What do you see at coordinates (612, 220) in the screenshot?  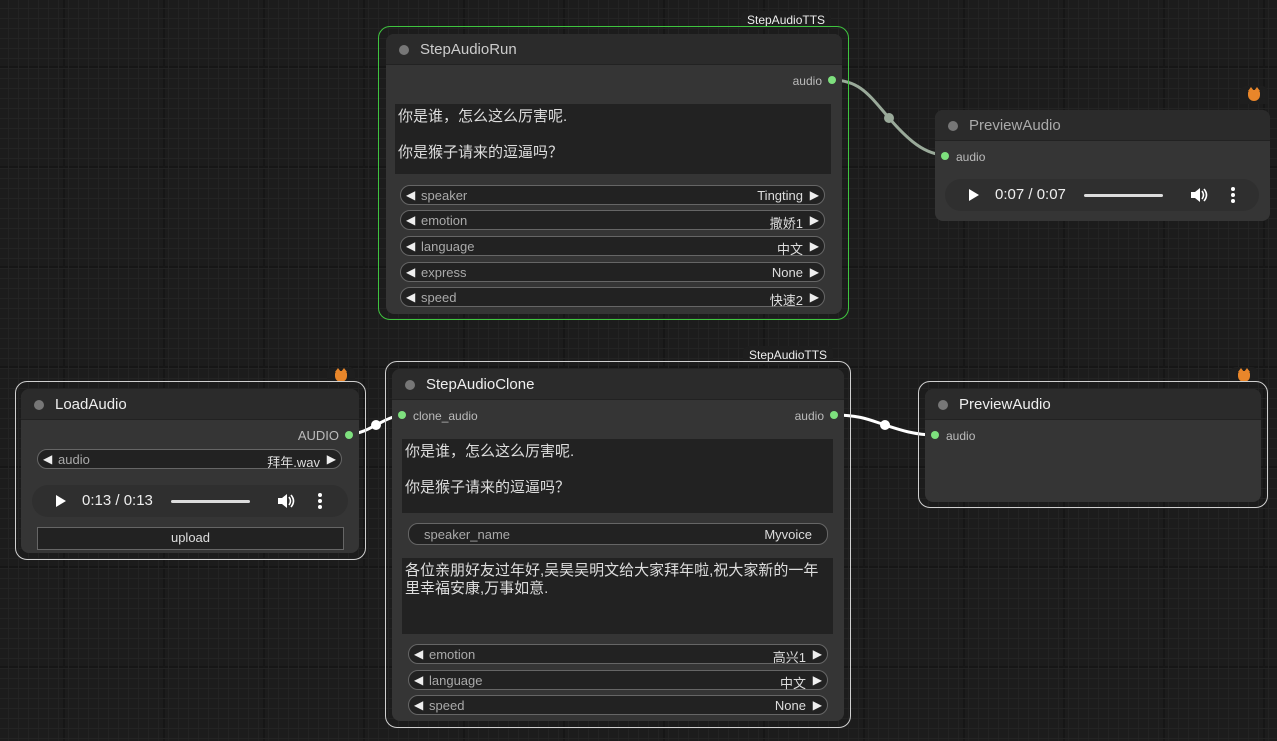 I see `combo-emotion: ◀ emotion 撒娇1 ▶` at bounding box center [612, 220].